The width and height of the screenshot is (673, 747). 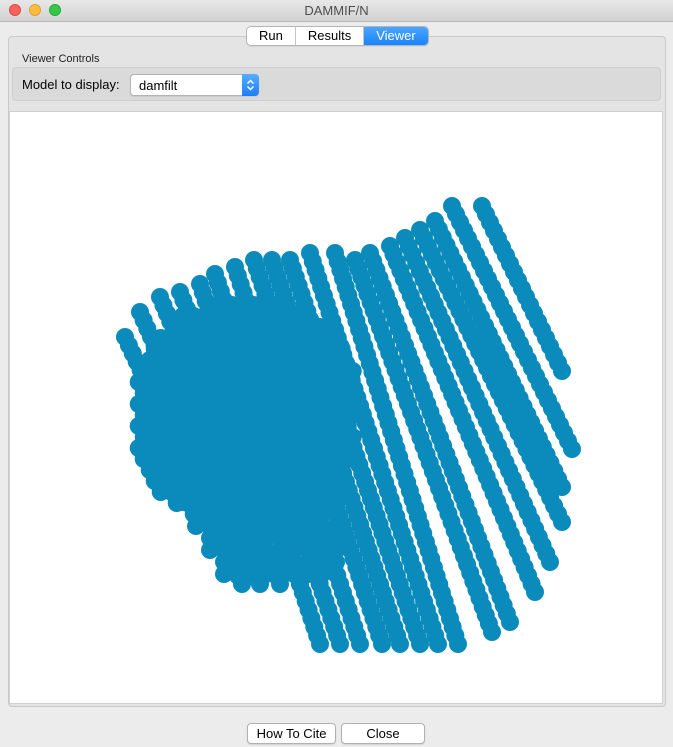 What do you see at coordinates (71, 84) in the screenshot?
I see `model-to-display-label: Model to display:` at bounding box center [71, 84].